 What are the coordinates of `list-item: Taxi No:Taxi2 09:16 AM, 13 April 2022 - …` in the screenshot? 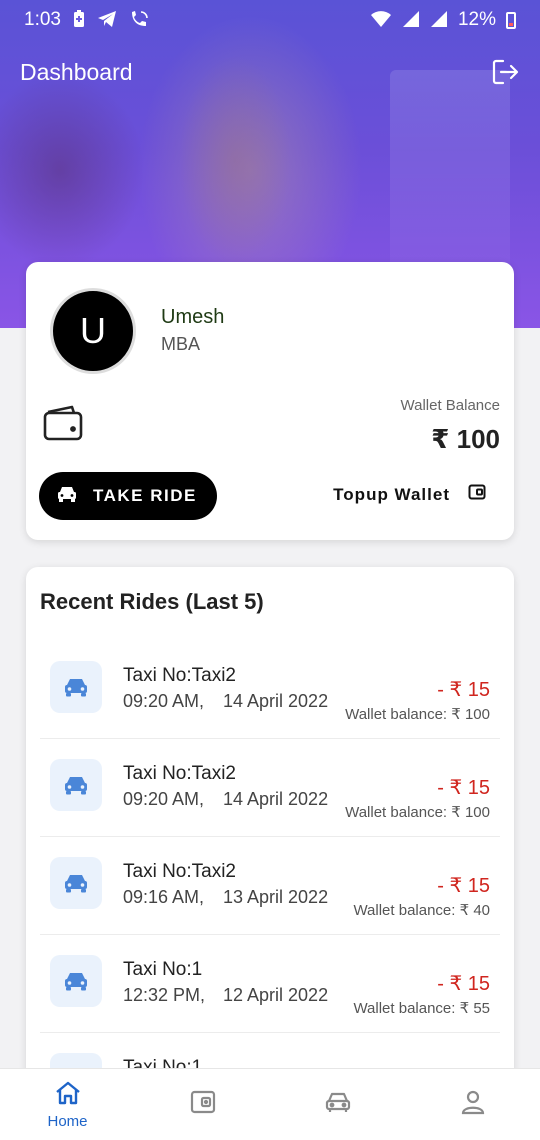 It's located at (270, 886).